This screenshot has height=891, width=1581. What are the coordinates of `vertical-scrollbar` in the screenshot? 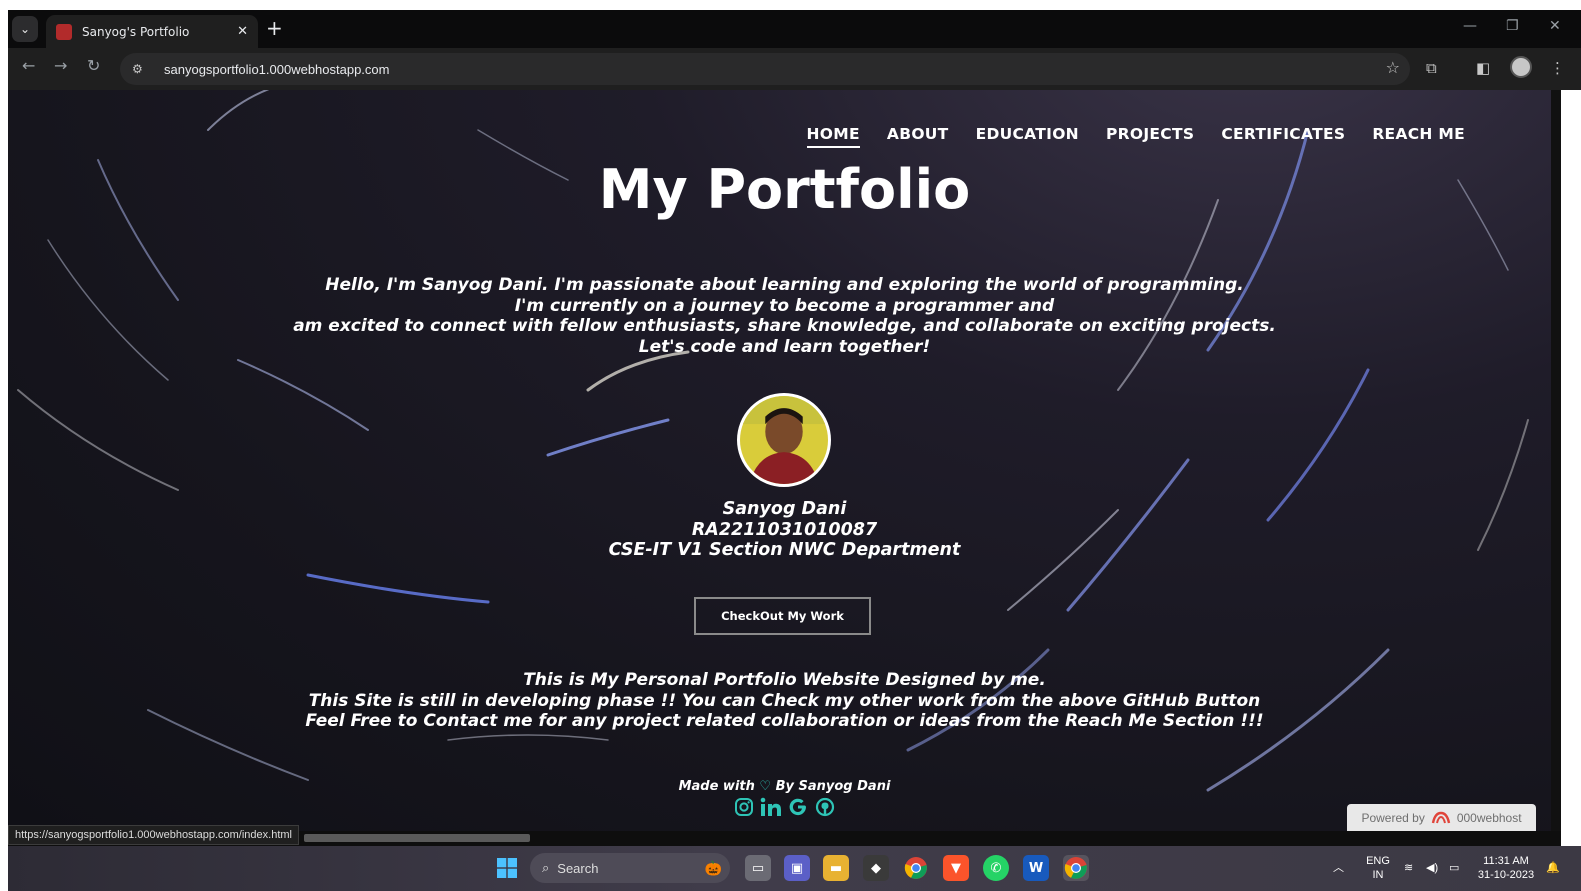 It's located at (1556, 460).